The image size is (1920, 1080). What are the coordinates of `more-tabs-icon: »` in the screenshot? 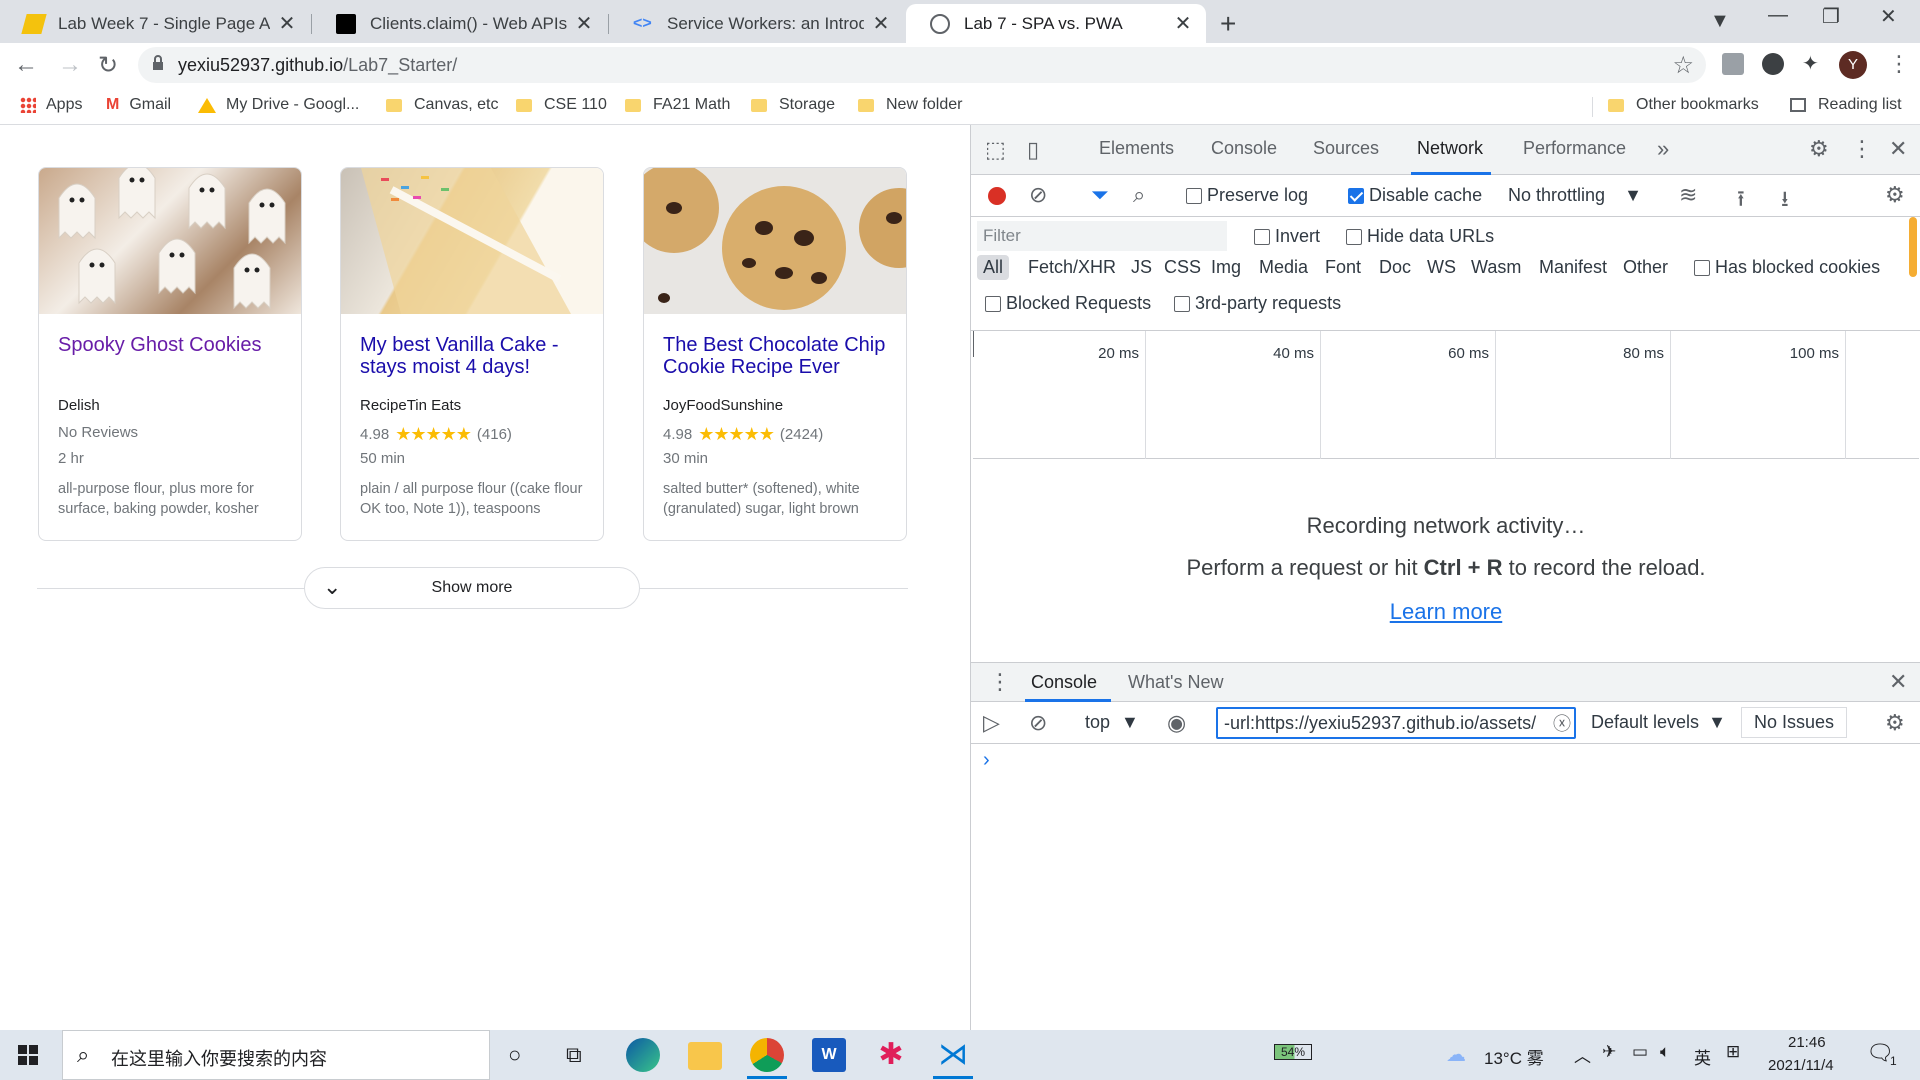 It's located at (1663, 149).